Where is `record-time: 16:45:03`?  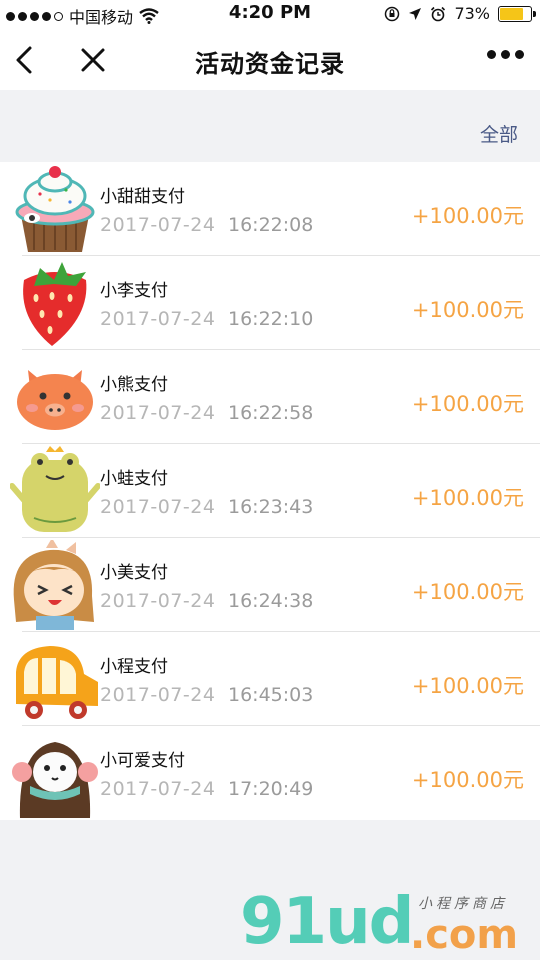
record-time: 16:45:03 is located at coordinates (271, 695).